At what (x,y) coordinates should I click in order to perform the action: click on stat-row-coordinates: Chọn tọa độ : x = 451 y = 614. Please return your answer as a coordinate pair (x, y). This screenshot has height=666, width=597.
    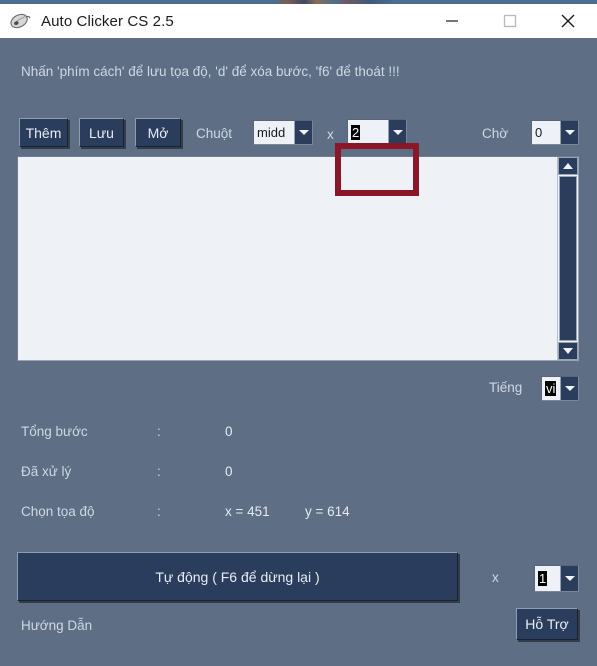
    Looking at the image, I should click on (298, 518).